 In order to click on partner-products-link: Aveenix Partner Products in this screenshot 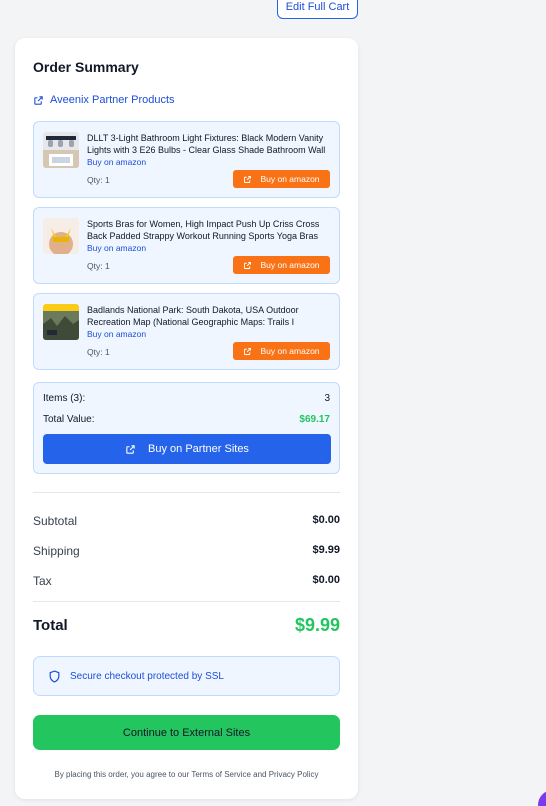, I will do `click(104, 100)`.